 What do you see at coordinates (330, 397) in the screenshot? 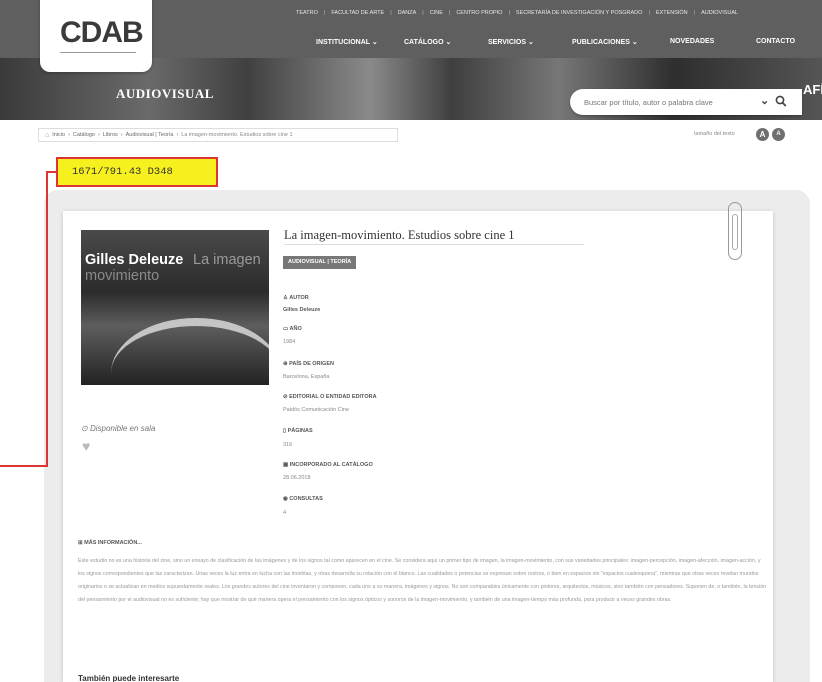
I see `field-label-publisher: ⊘ EDITORIAL O ENTIDAD EDITORA` at bounding box center [330, 397].